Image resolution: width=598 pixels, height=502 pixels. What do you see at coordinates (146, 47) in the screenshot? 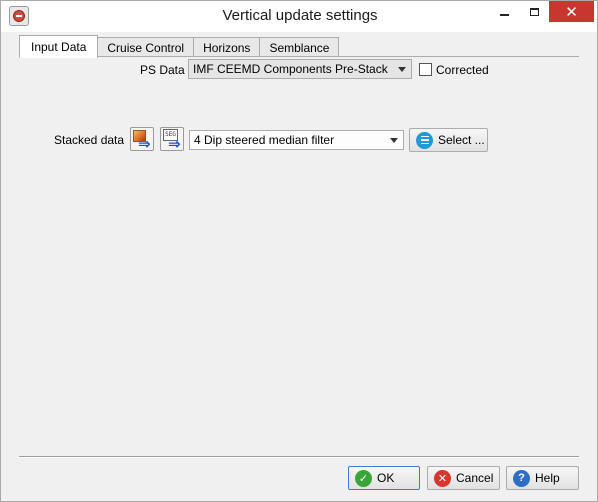
I see `tab-cruise-control: Cruise Control` at bounding box center [146, 47].